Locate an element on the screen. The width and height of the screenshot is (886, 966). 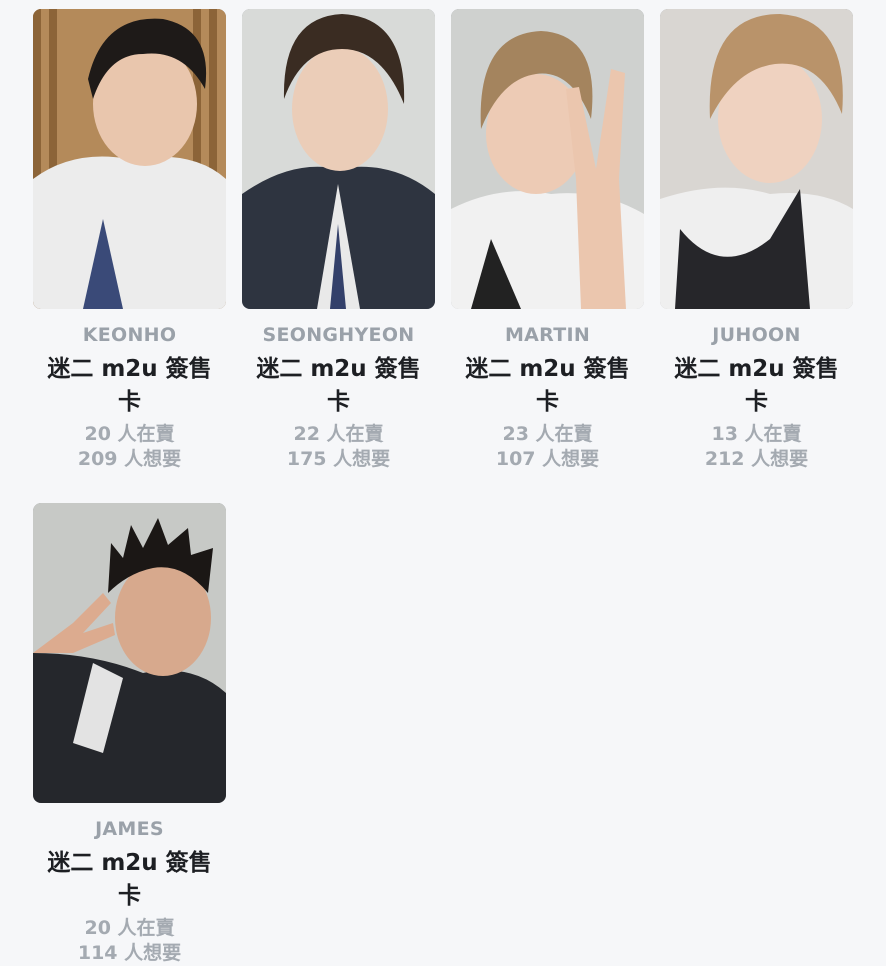
photocard-item: JAMES 迷二 m2u 簽售卡 20 人在賣 114 人想要 is located at coordinates (129, 734).